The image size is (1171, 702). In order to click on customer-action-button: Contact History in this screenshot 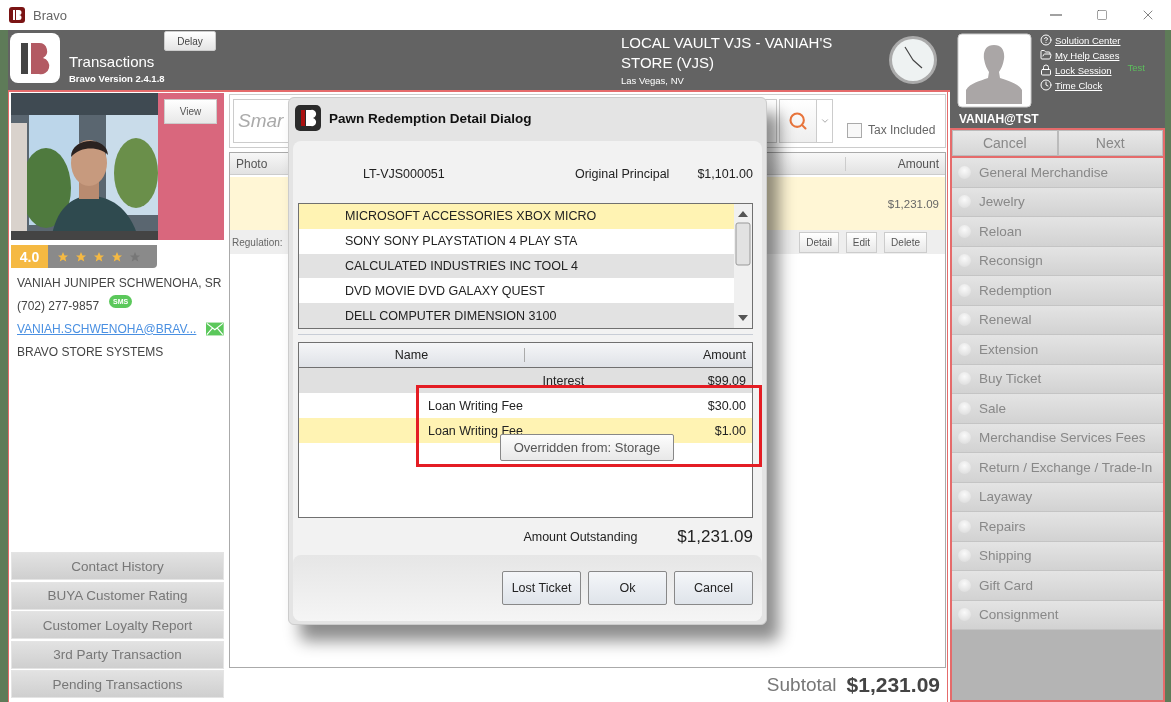, I will do `click(117, 566)`.